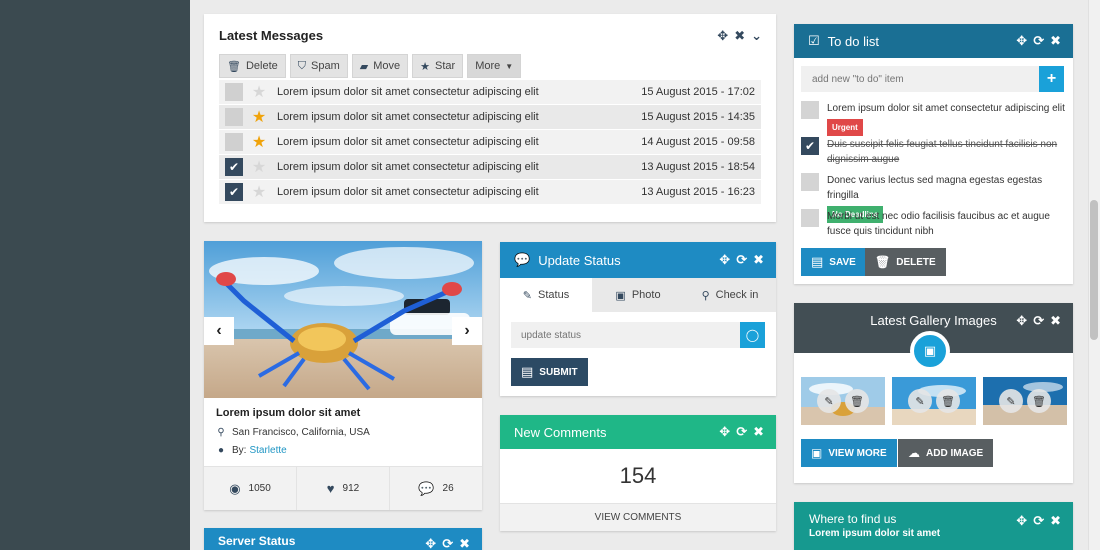  I want to click on todo-input, so click(920, 79).